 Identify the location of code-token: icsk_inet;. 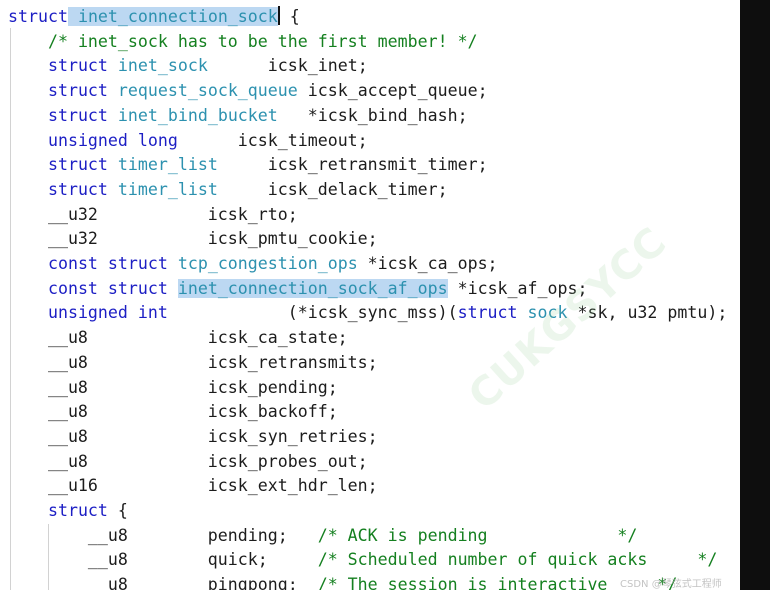
(287, 66).